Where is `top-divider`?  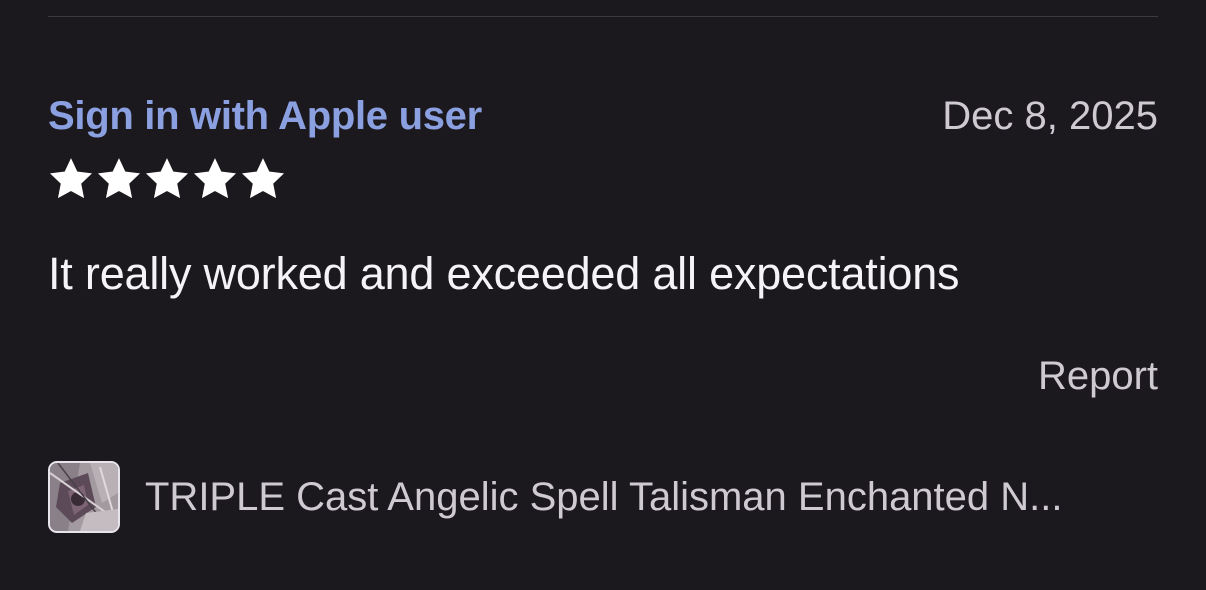 top-divider is located at coordinates (603, 16).